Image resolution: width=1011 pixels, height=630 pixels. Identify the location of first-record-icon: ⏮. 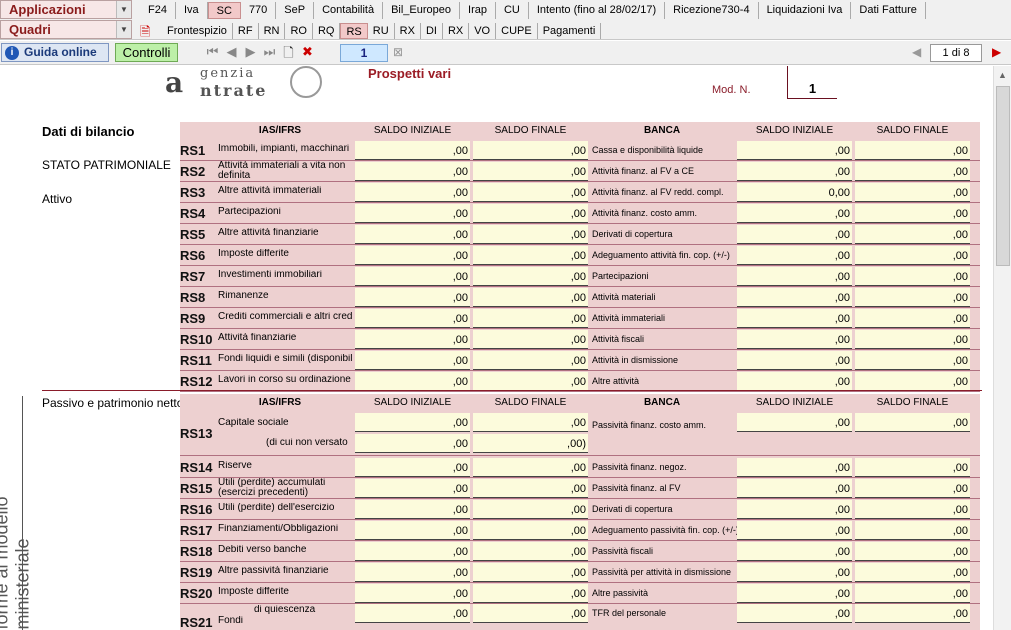
(212, 55).